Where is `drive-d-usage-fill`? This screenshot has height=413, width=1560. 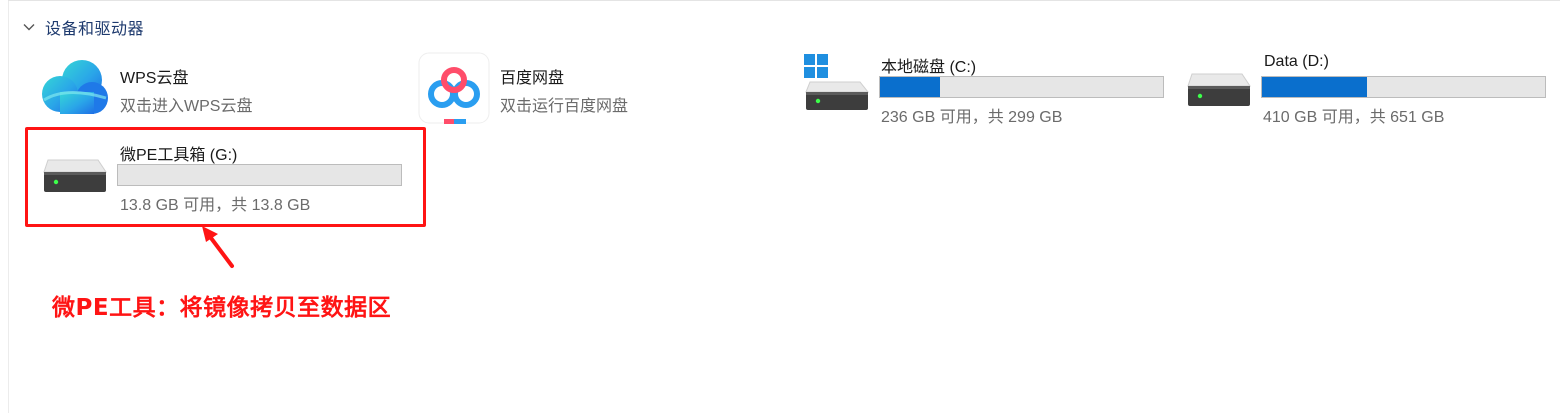 drive-d-usage-fill is located at coordinates (1314, 87).